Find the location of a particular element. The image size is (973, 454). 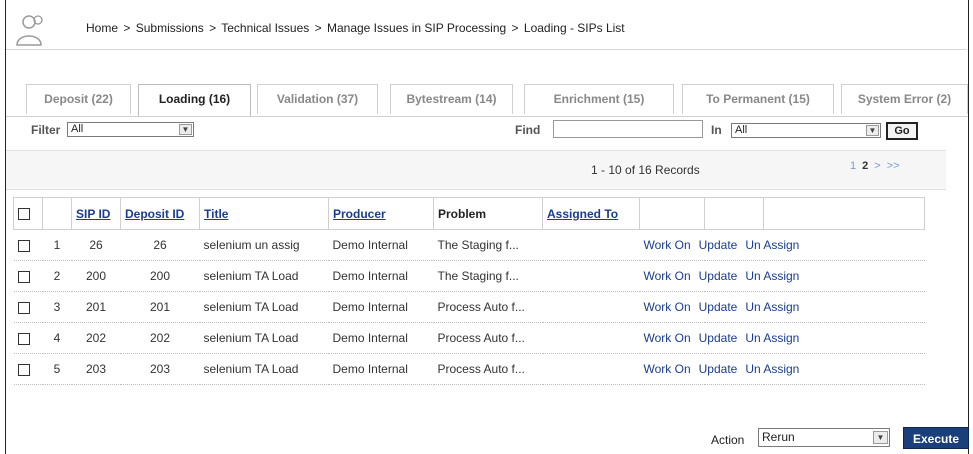

breadcrumb-manage-issues: Manage Issues in SIP Processing is located at coordinates (416, 28).